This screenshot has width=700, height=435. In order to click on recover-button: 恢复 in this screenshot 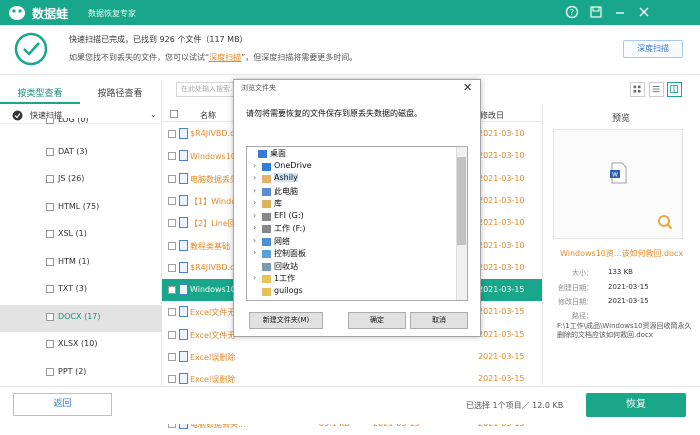, I will do `click(636, 405)`.